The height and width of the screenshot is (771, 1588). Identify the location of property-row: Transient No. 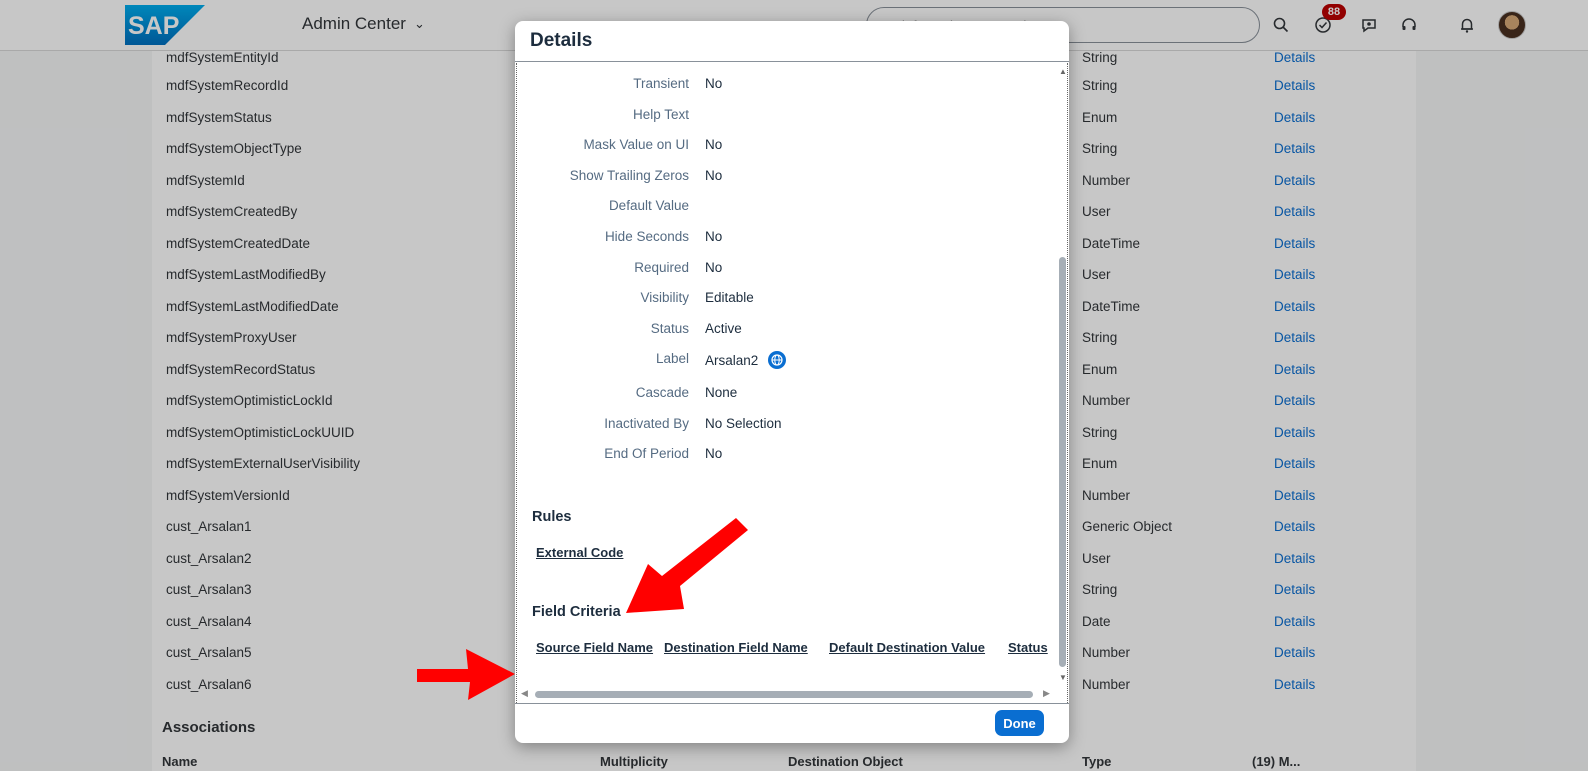
(787, 85).